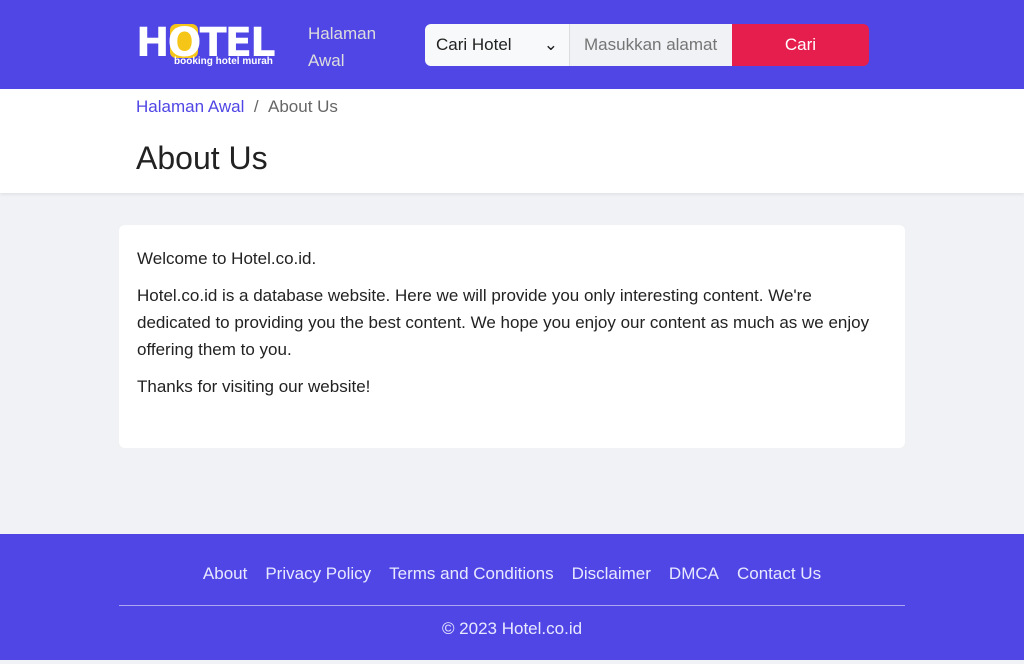  Describe the element at coordinates (303, 106) in the screenshot. I see `breadcrumb-current: About Us` at that location.